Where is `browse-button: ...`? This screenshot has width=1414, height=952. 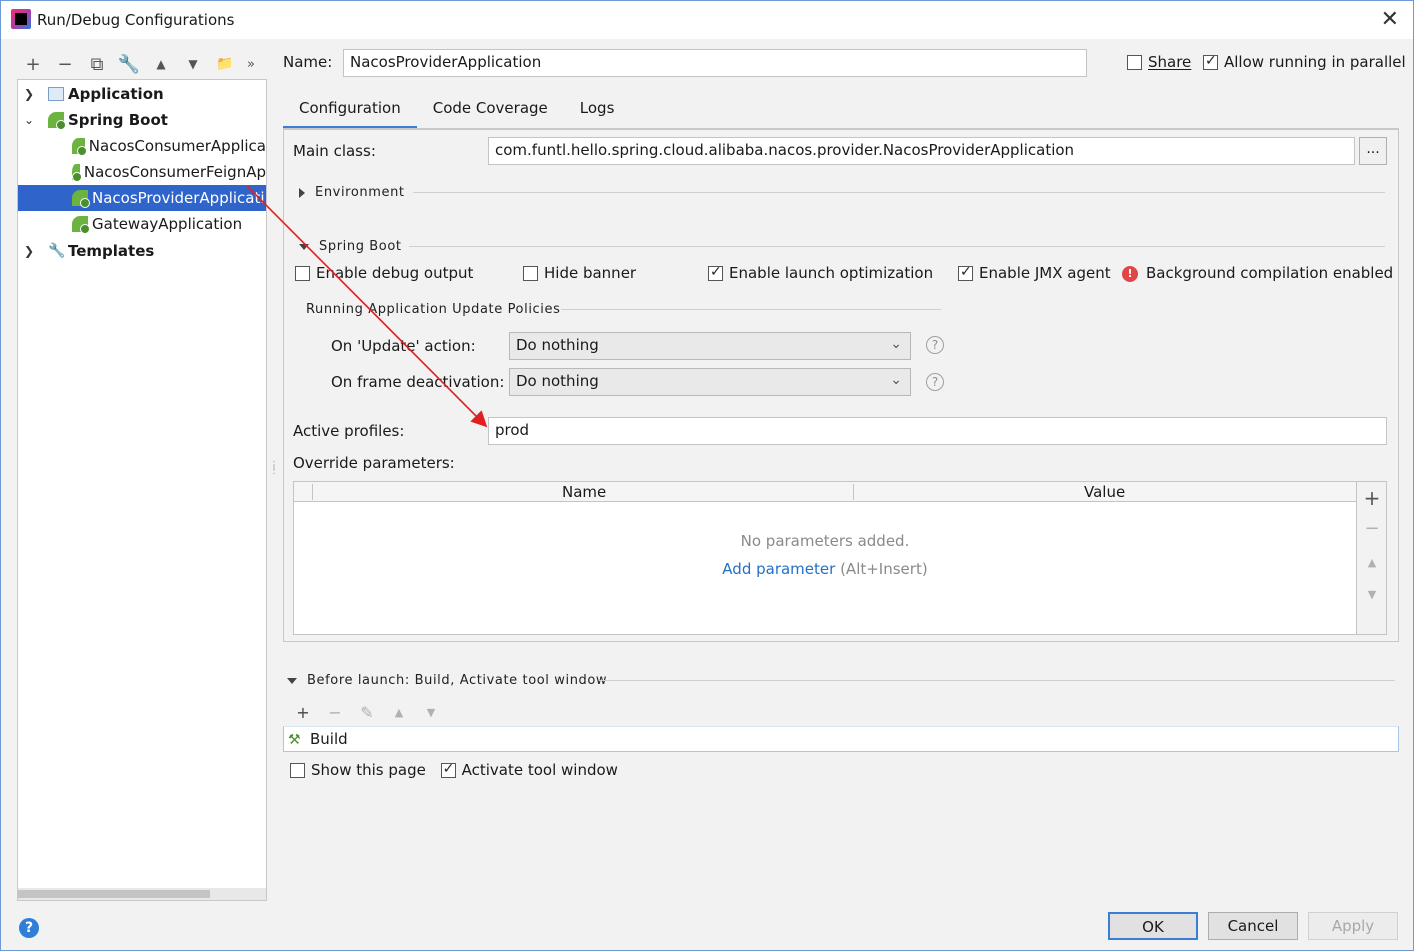 browse-button: ... is located at coordinates (1373, 151).